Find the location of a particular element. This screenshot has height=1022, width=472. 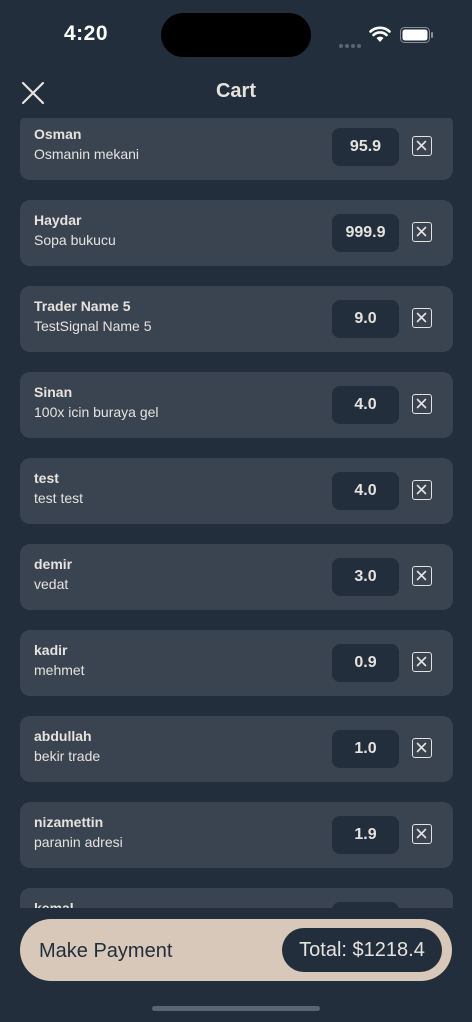

cart-item: Trader Name 5 TestSignal Name 5 9.0 is located at coordinates (236, 319).